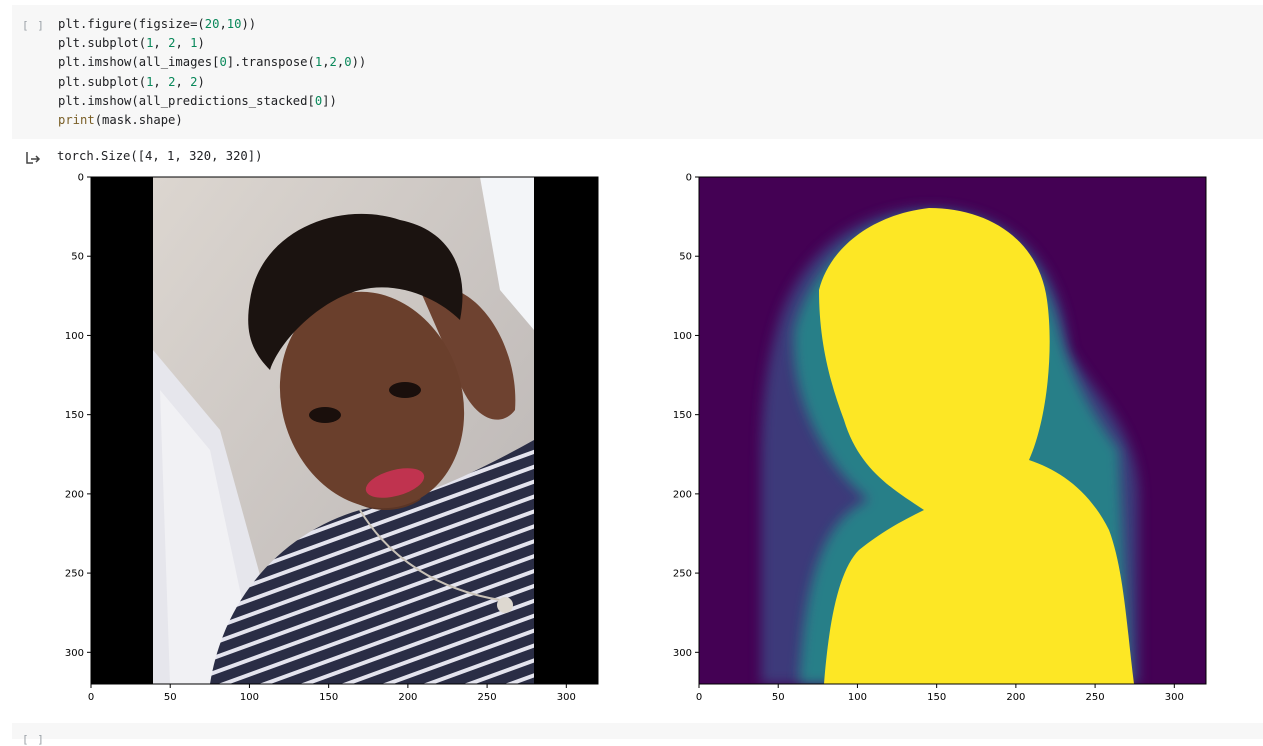 The image size is (1263, 746). I want to click on code-token: print, so click(76, 120).